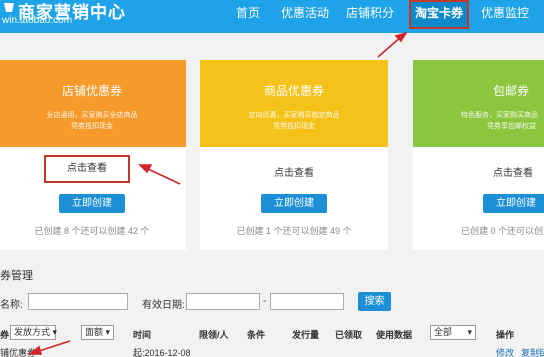 This screenshot has height=357, width=544. What do you see at coordinates (92, 115) in the screenshot?
I see `card-description-line: 全店通用，买家购买全店商品` at bounding box center [92, 115].